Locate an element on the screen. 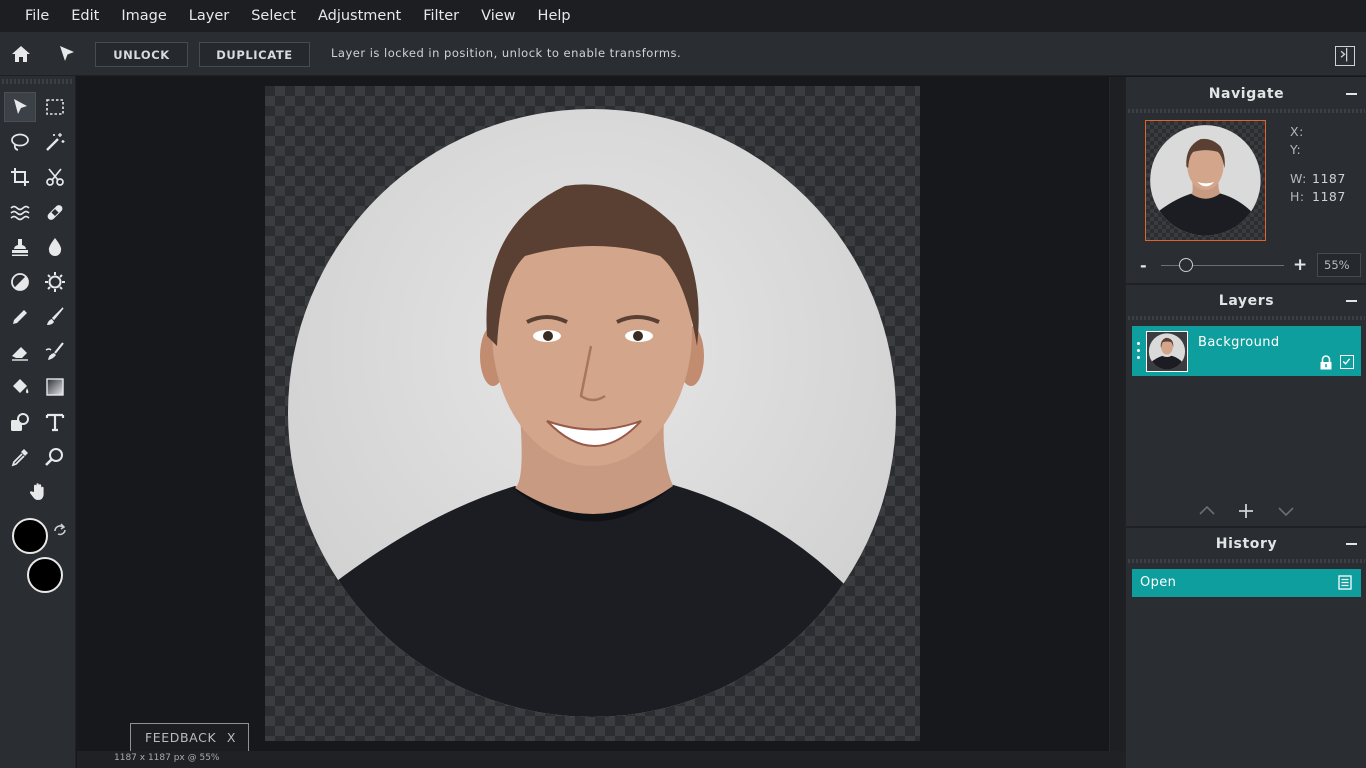 The height and width of the screenshot is (768, 1366). waves-icon is located at coordinates (20, 213).